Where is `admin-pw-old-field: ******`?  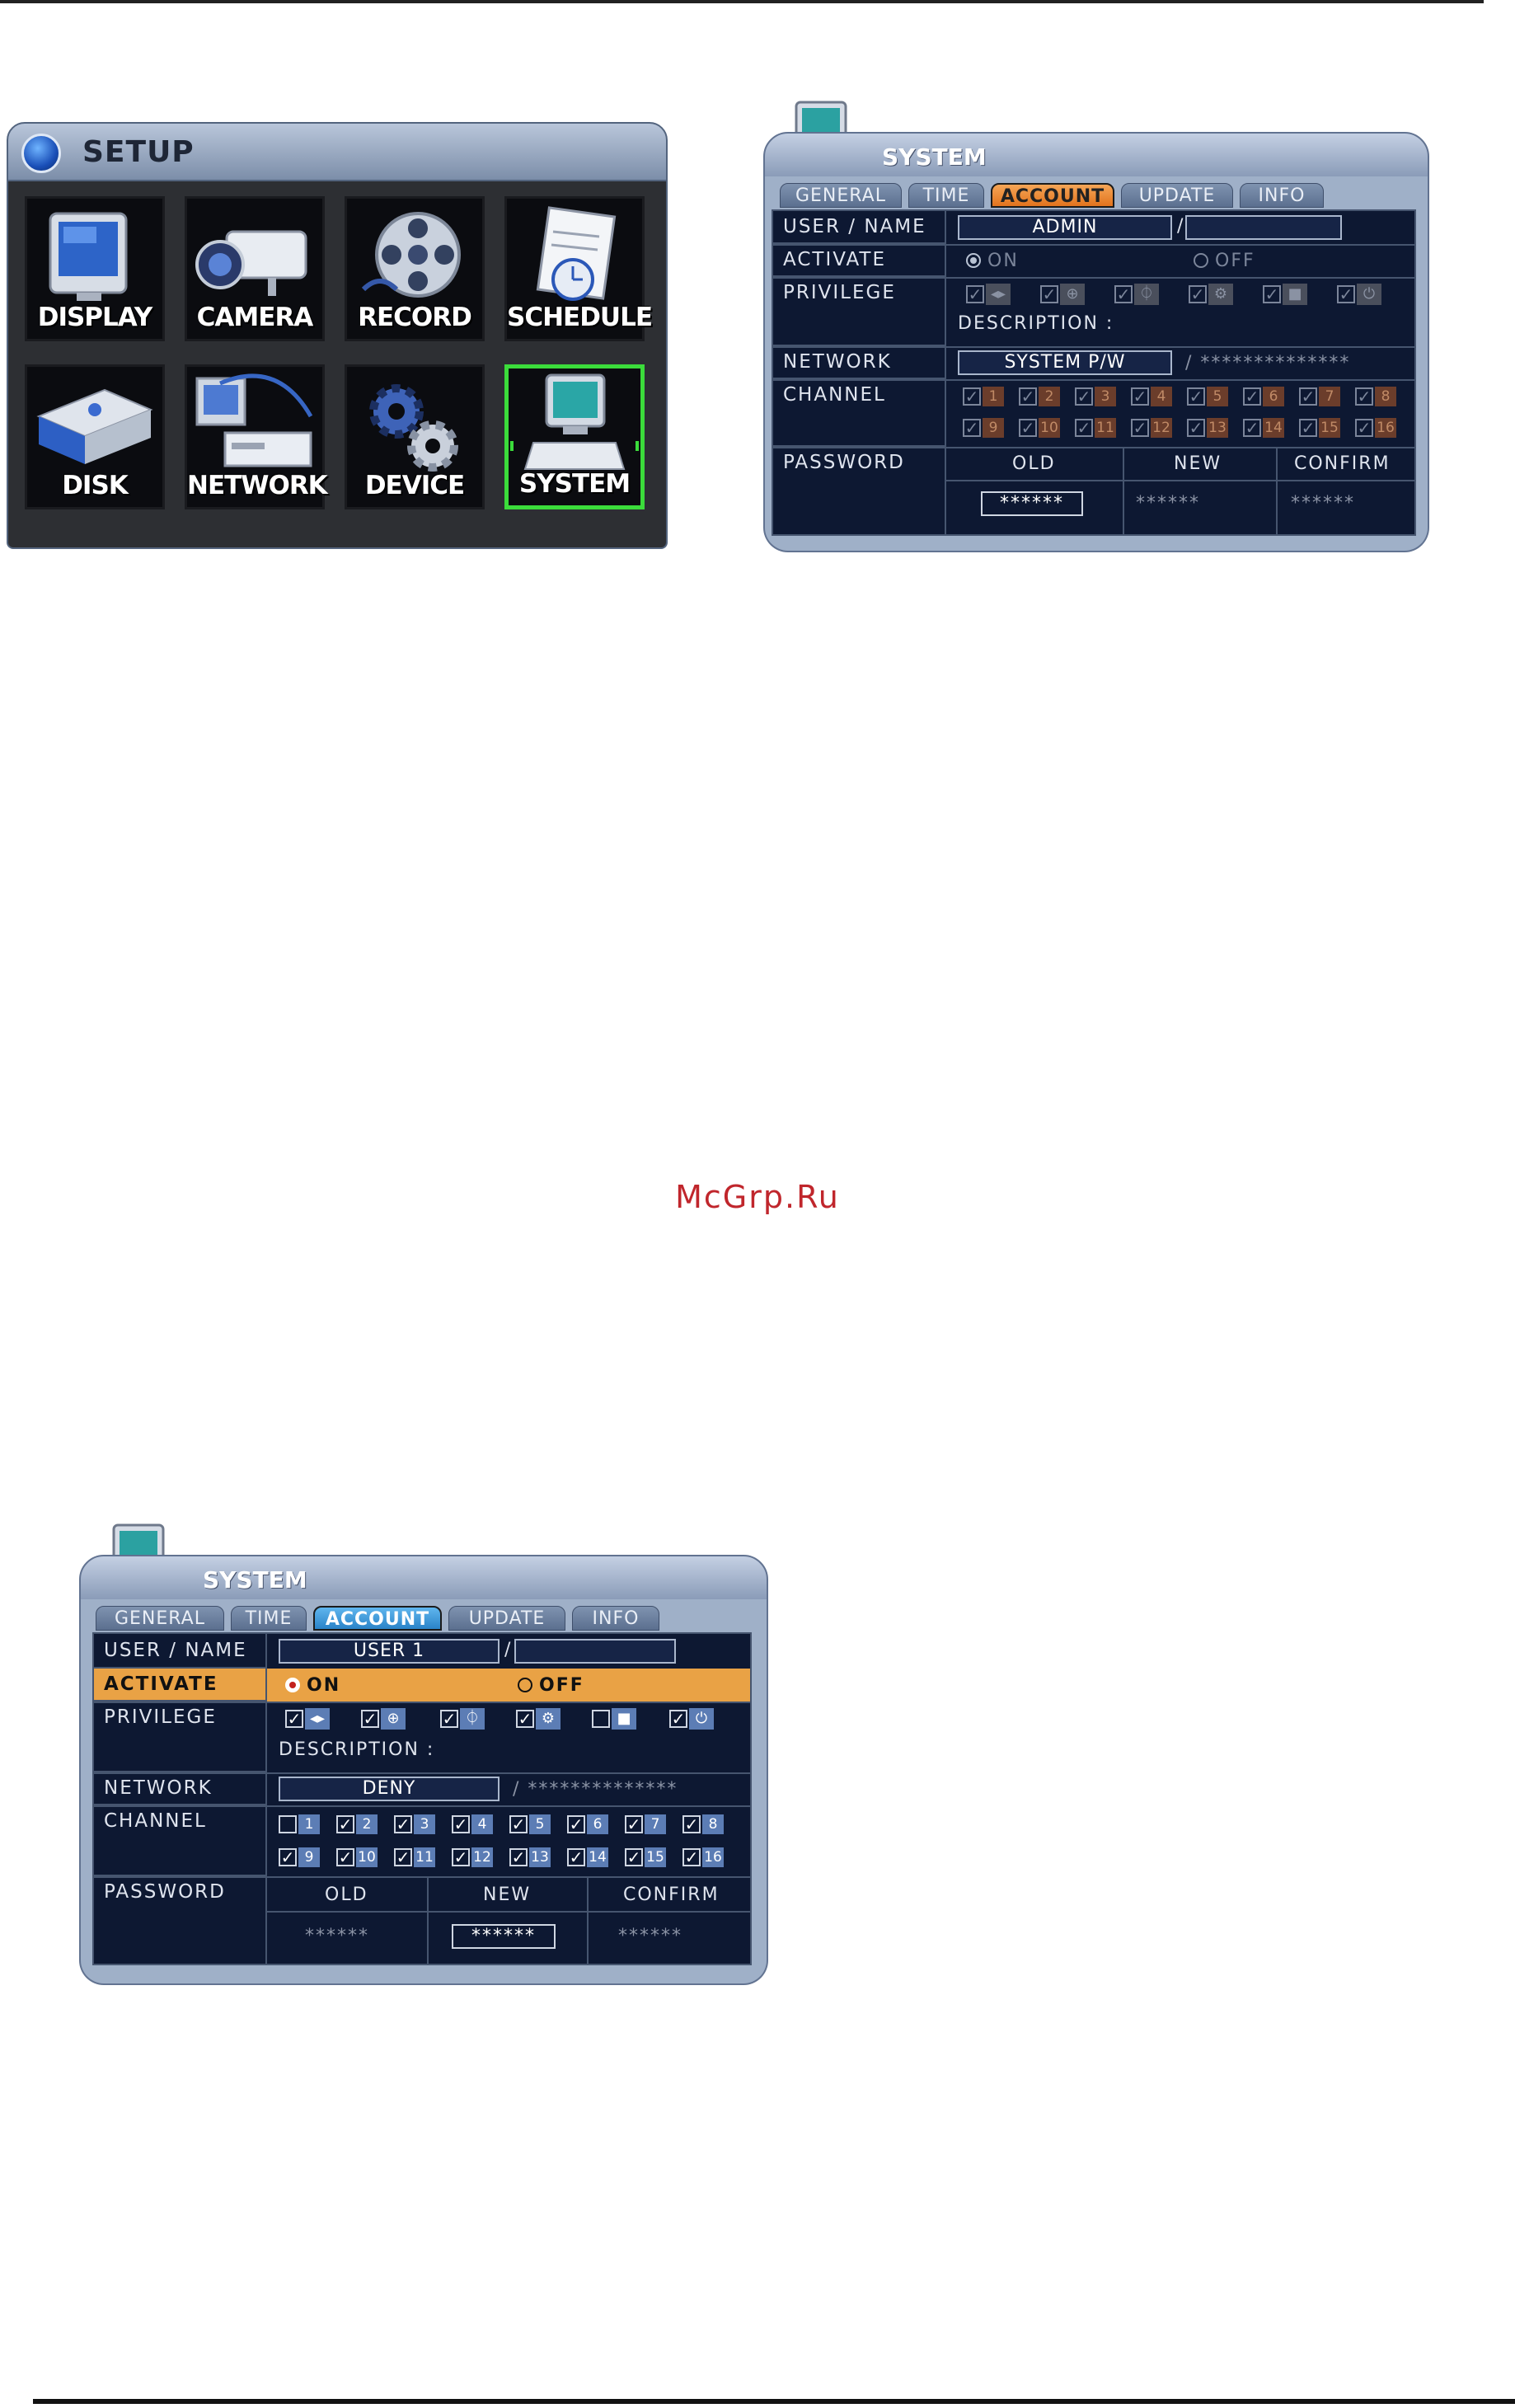 admin-pw-old-field: ****** is located at coordinates (1032, 503).